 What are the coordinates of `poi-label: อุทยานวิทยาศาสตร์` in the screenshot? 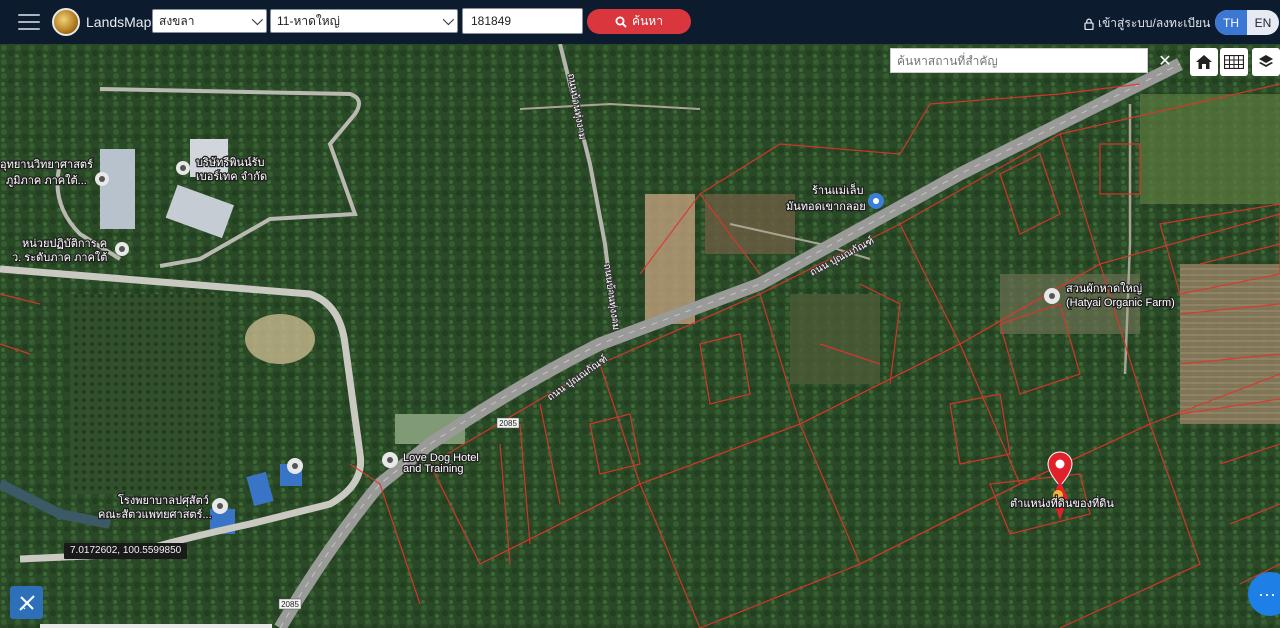 It's located at (46, 164).